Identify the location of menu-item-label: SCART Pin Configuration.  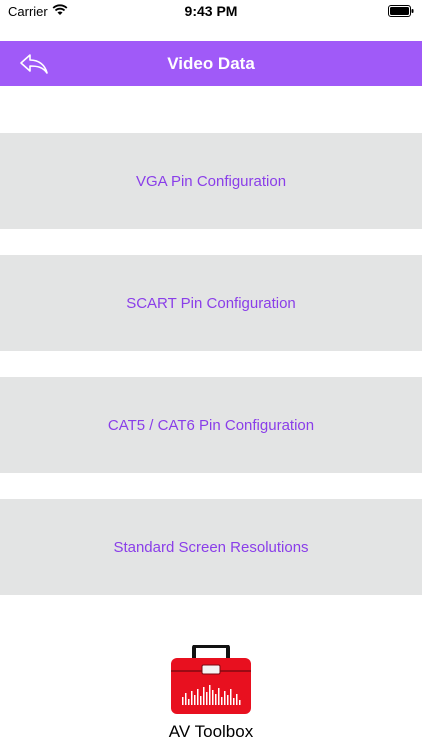
(211, 303).